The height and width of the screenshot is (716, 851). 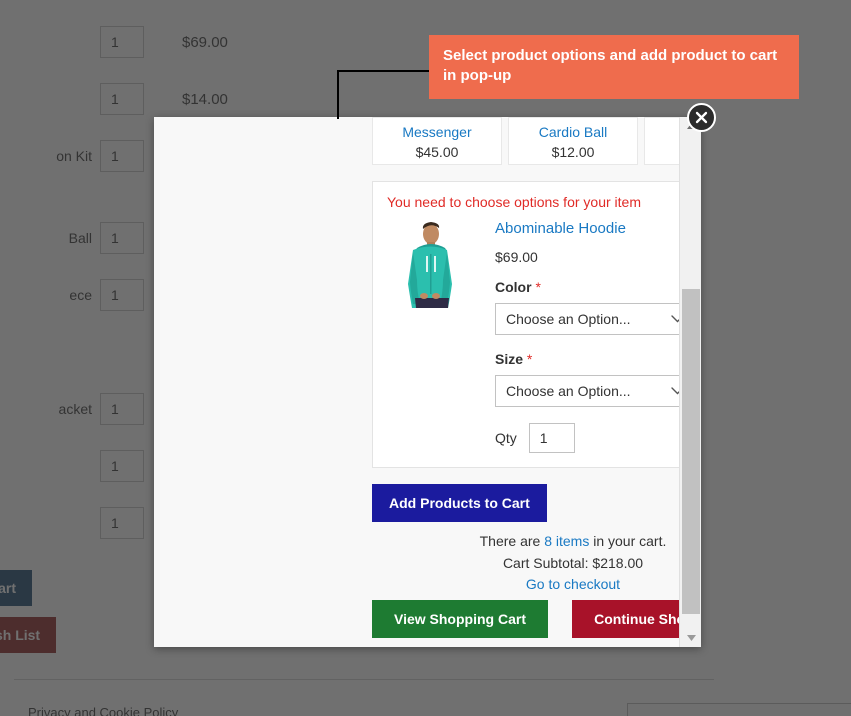 I want to click on size-label-text: Size, so click(x=509, y=359).